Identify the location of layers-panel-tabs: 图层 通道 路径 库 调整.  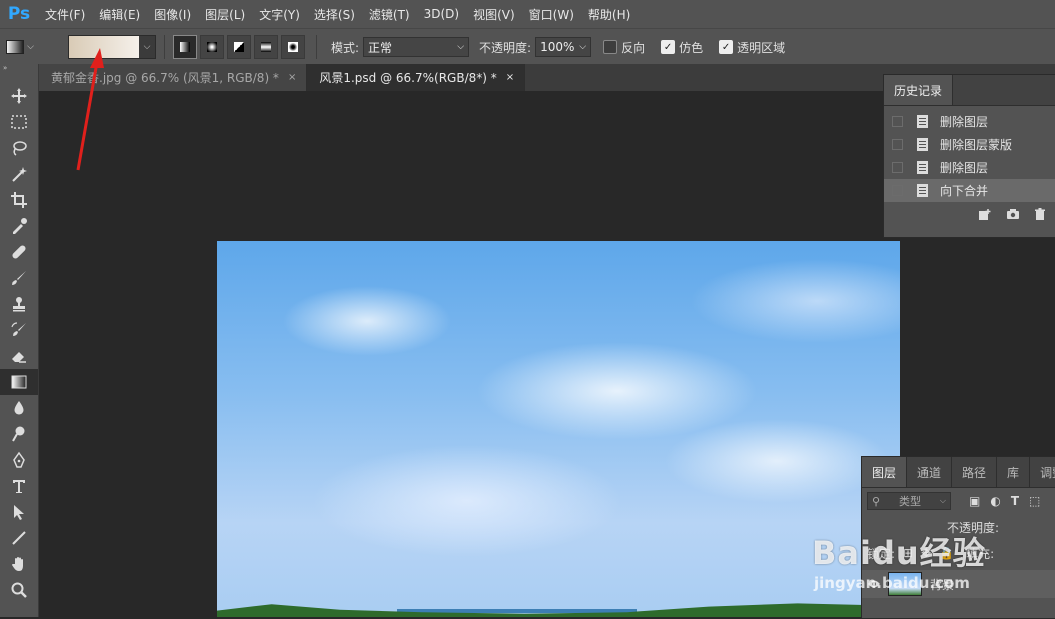
(958, 472).